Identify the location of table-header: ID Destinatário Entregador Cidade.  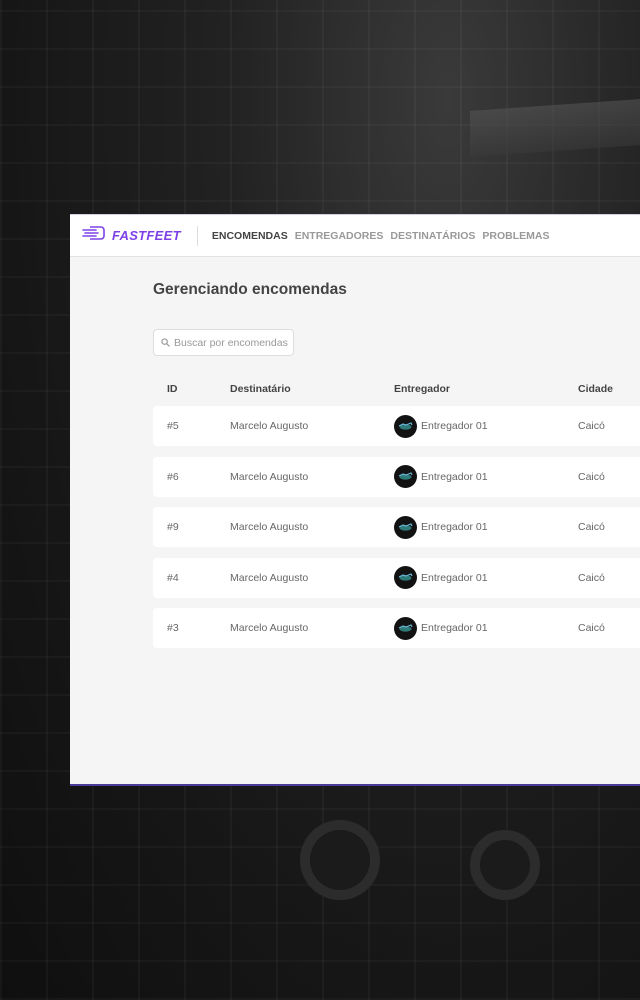
(396, 389).